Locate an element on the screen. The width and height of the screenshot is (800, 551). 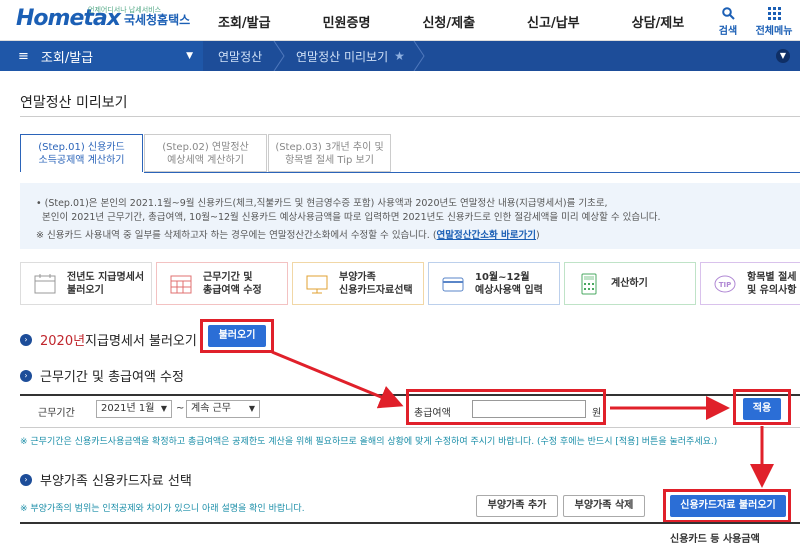
start-month-select: 2021년 1월 ▼ is located at coordinates (134, 409).